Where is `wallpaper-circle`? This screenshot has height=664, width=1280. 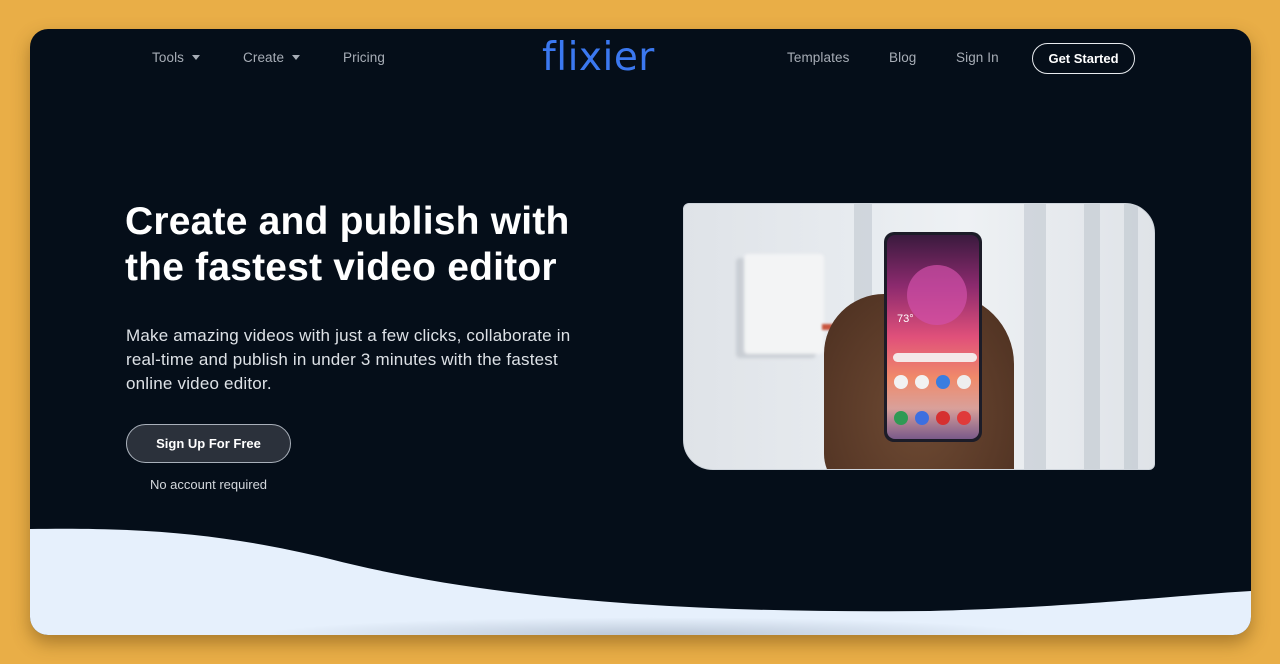
wallpaper-circle is located at coordinates (937, 295).